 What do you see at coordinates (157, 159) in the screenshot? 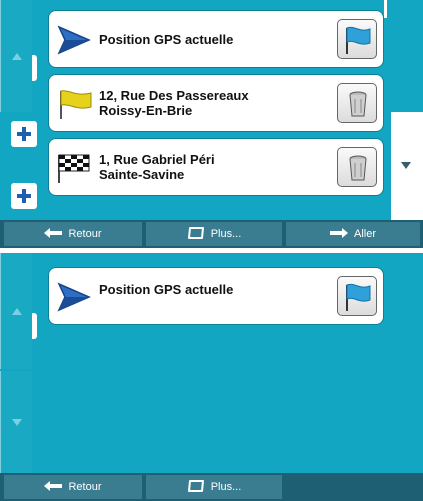
I see `route-point-address: 1, Rue Gabriel Péri` at bounding box center [157, 159].